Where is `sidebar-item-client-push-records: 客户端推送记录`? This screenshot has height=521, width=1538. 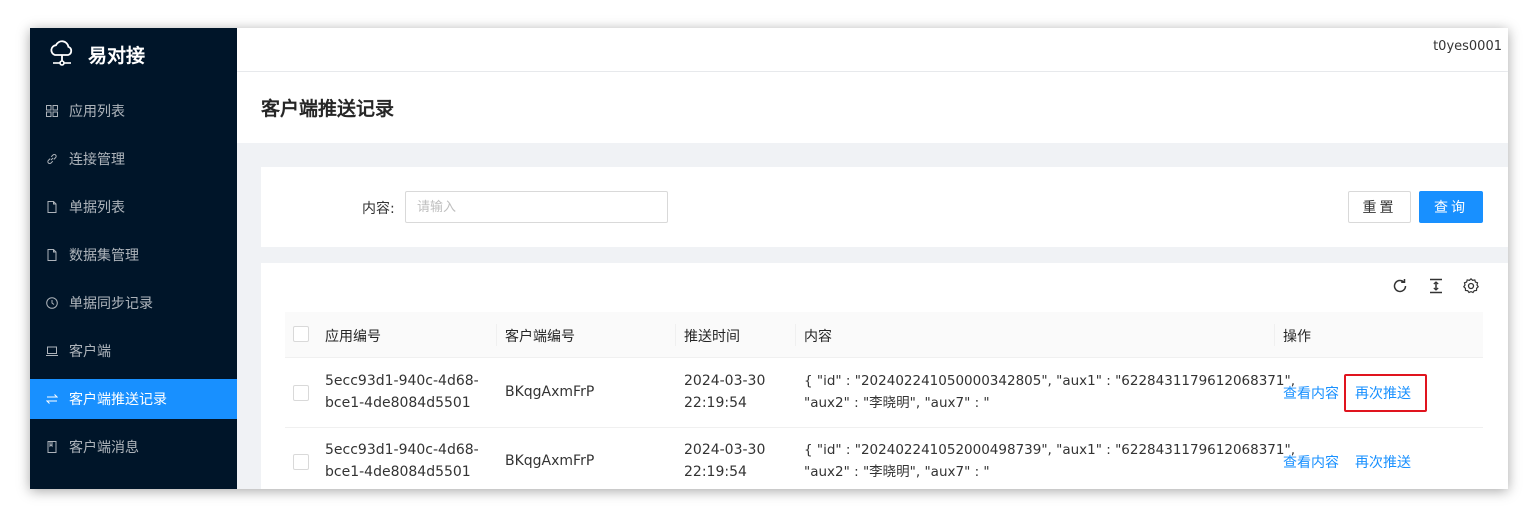
sidebar-item-client-push-records: 客户端推送记录 is located at coordinates (133, 399).